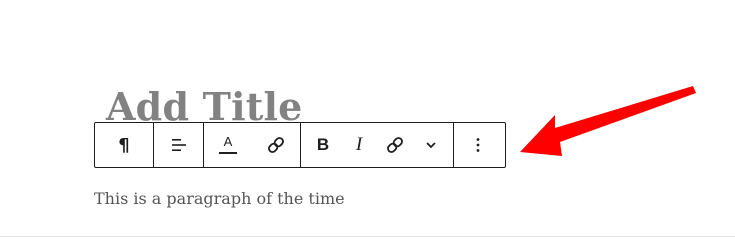 The image size is (735, 240). I want to click on toolbar-group-formatting: B I, so click(377, 145).